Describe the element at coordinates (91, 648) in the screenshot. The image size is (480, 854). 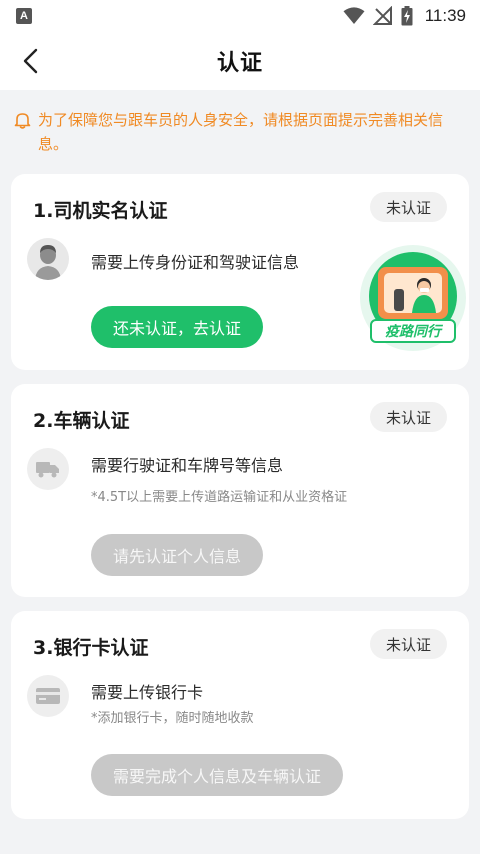
I see `card-title: 3.银行卡认证` at that location.